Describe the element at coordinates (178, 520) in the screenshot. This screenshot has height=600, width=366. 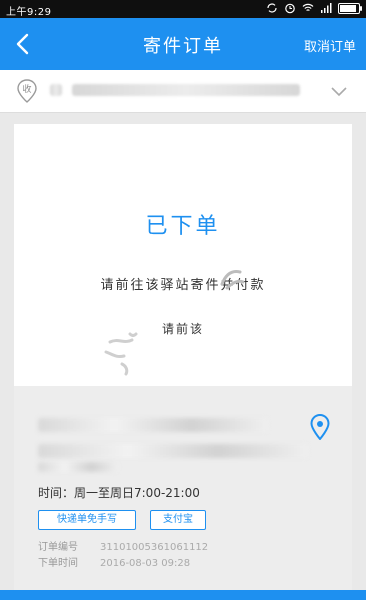
I see `tag-alipay: 支付宝` at that location.